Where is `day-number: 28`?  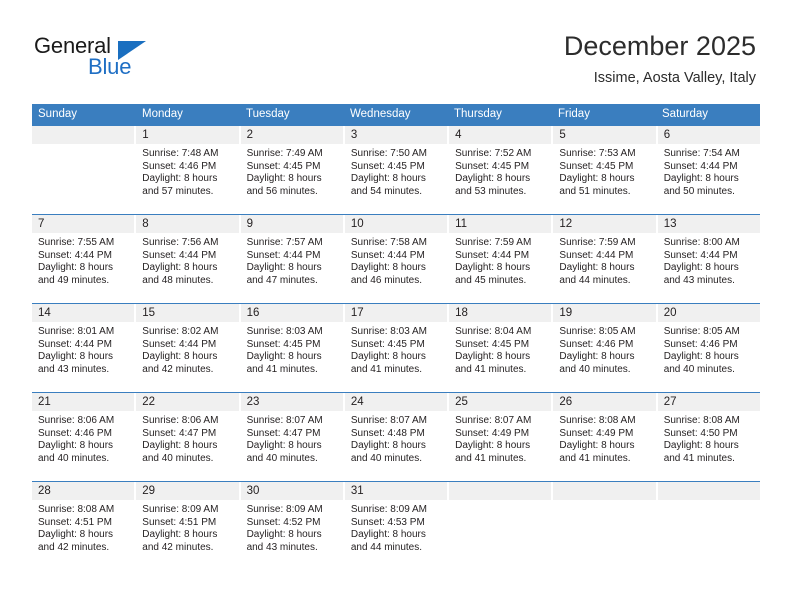 day-number: 28 is located at coordinates (83, 491).